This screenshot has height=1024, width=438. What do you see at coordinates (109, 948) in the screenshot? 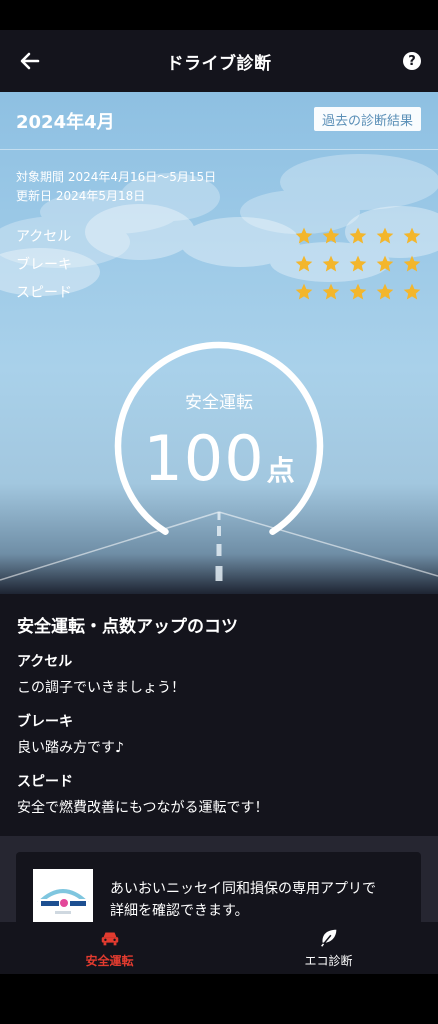
I see `nav-safe-driving: 安全運転` at bounding box center [109, 948].